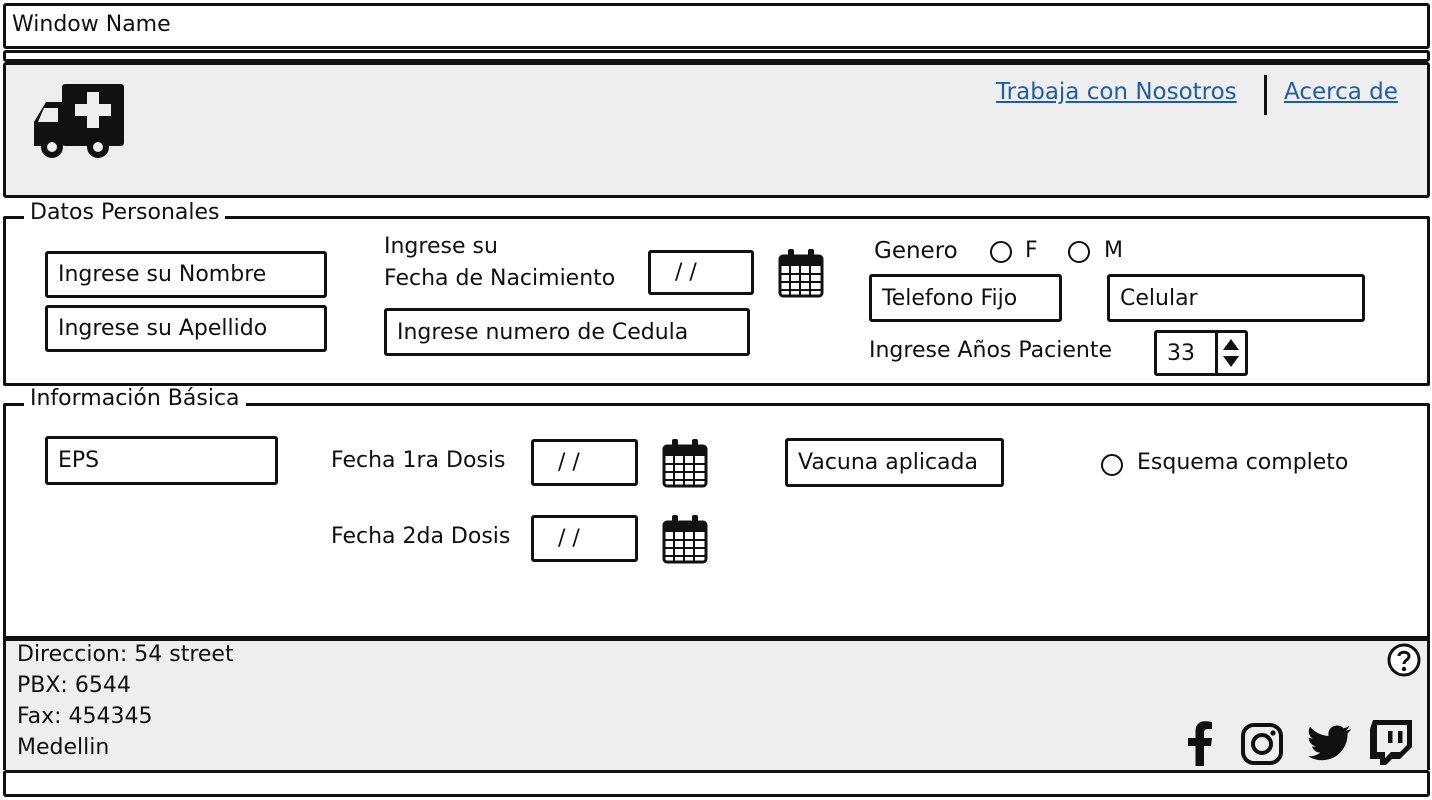 The height and width of the screenshot is (800, 1432). What do you see at coordinates (894, 462) in the screenshot?
I see `vaccine-input: Vacuna aplicada` at bounding box center [894, 462].